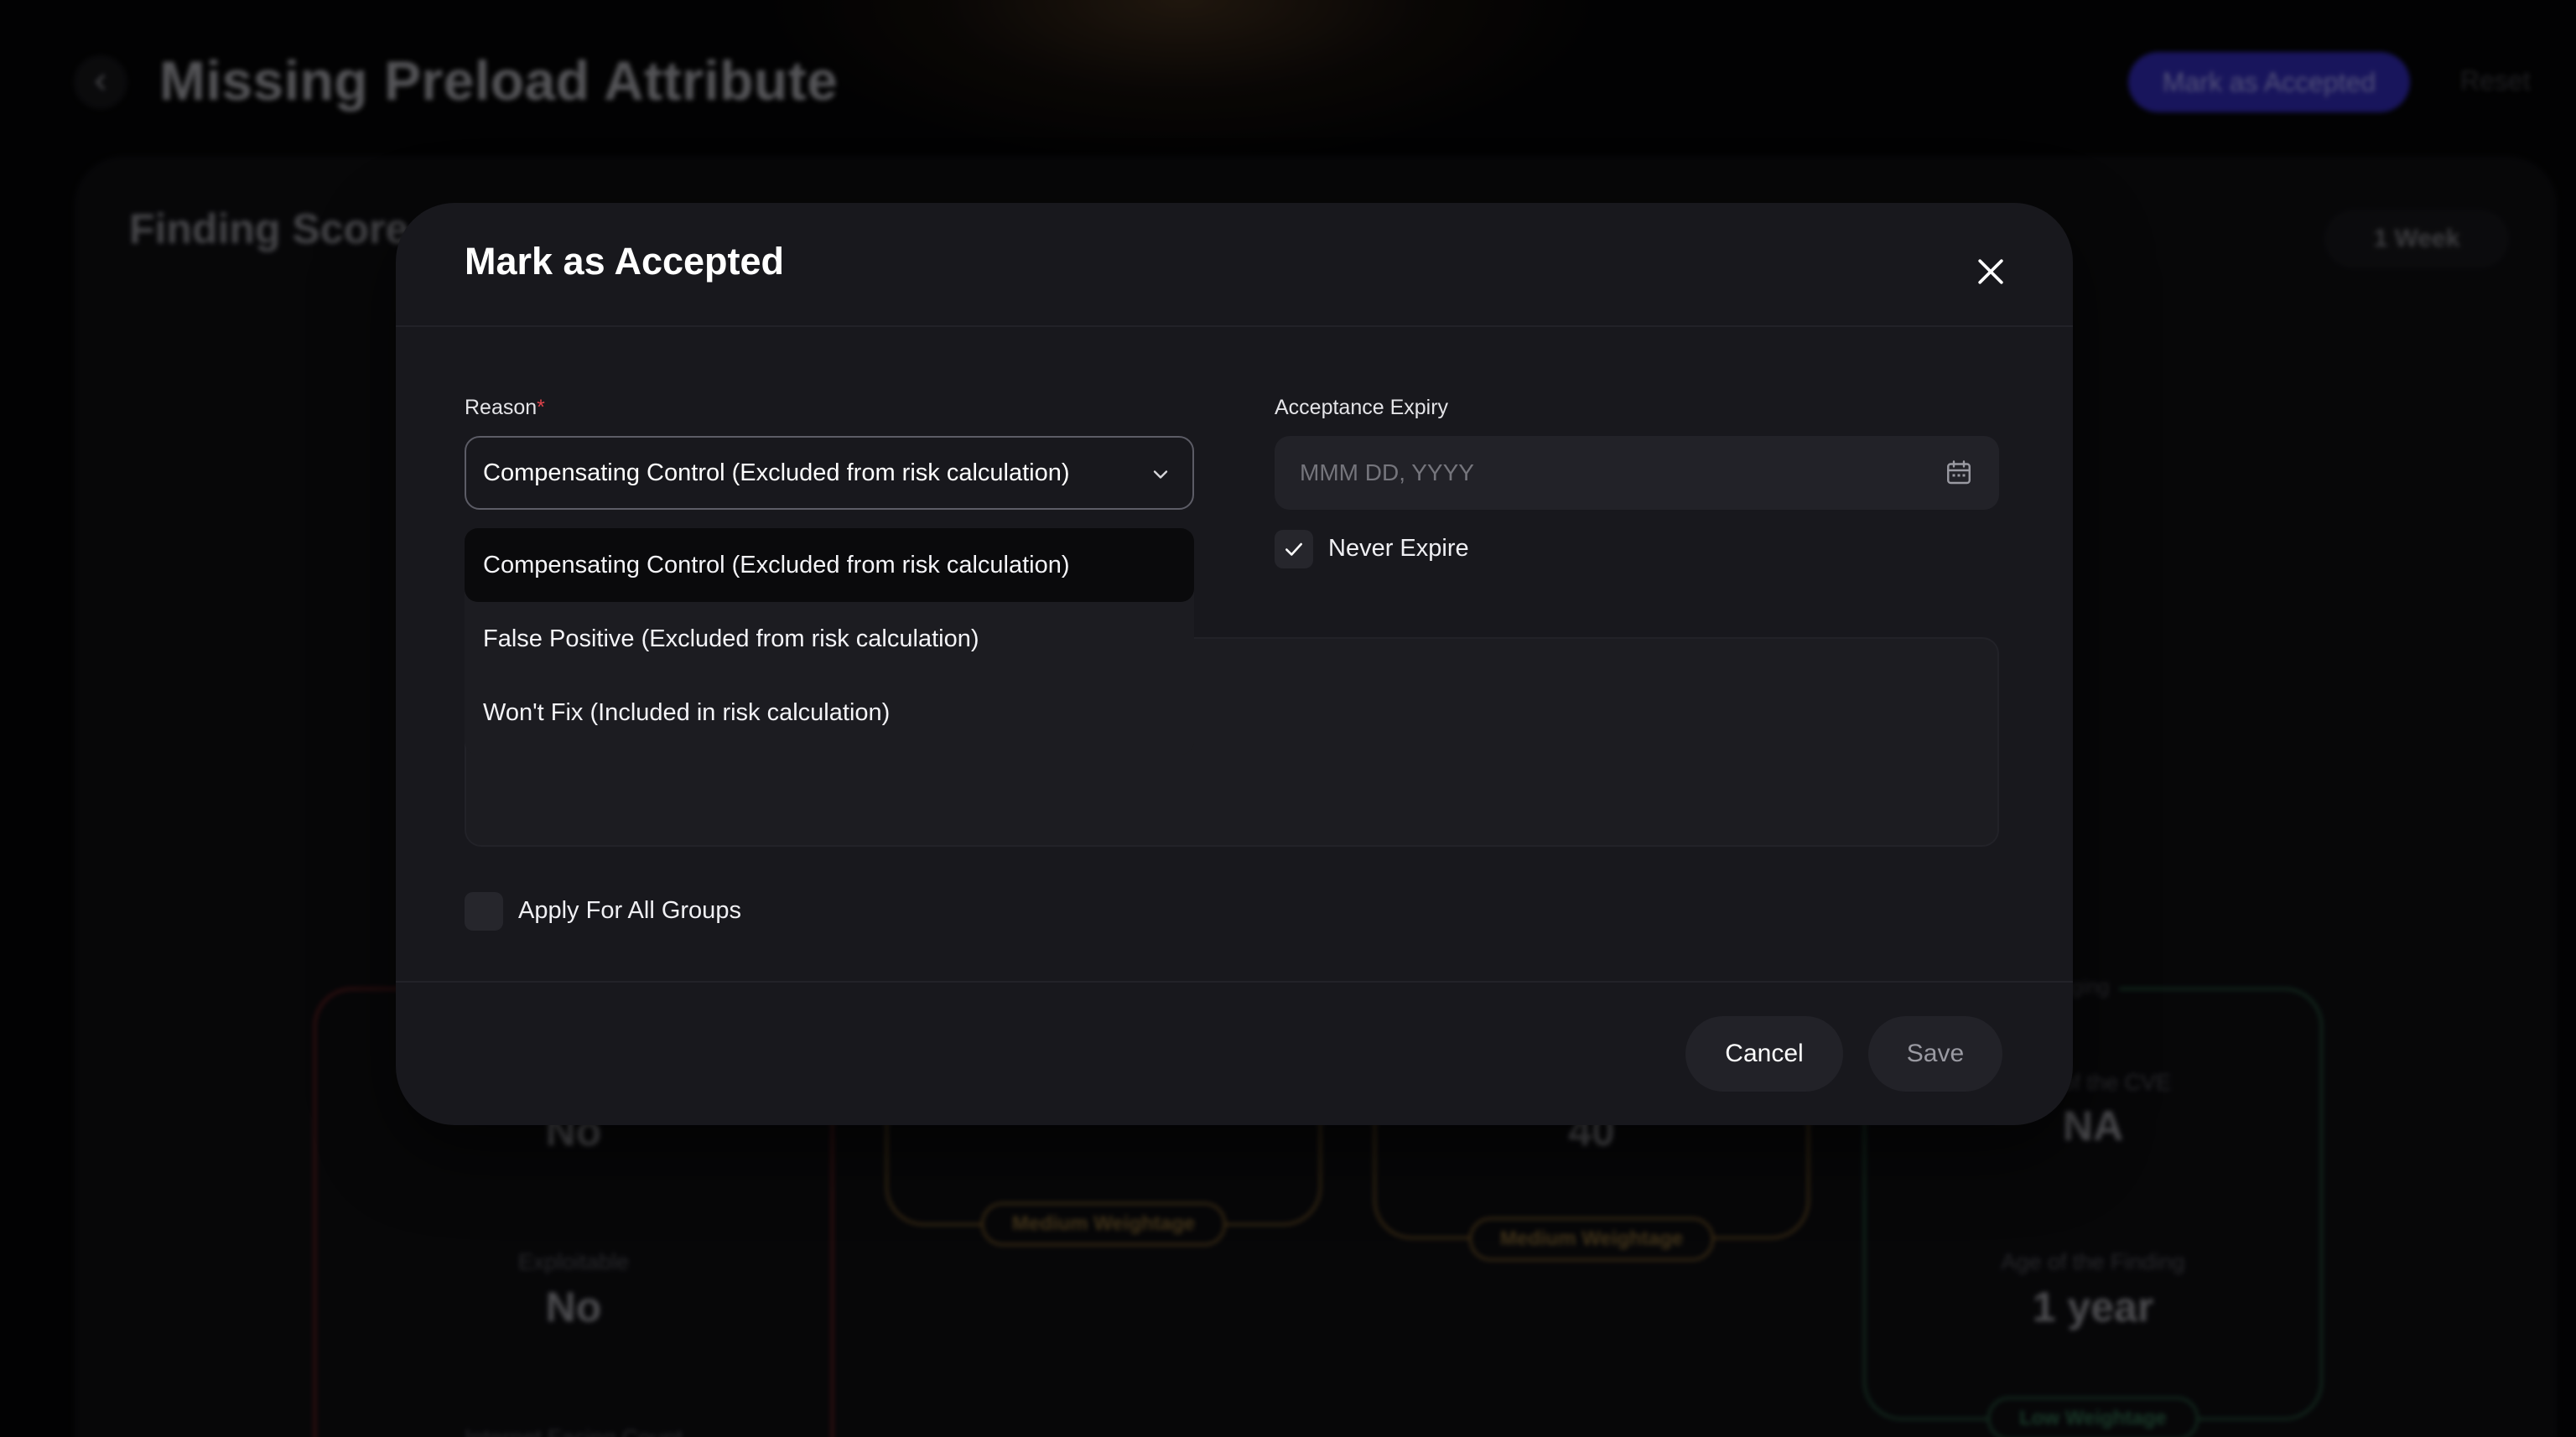  I want to click on expiry-placeholder: MMM DD, YYYY, so click(1387, 472).